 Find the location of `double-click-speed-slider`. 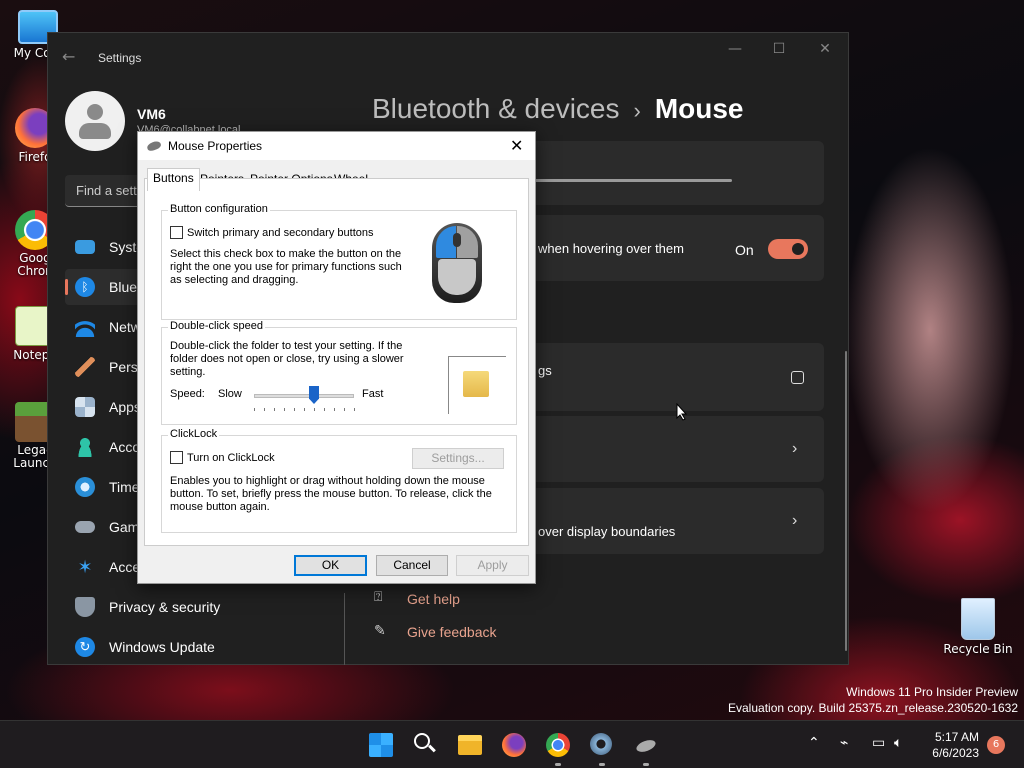

double-click-speed-slider is located at coordinates (304, 396).